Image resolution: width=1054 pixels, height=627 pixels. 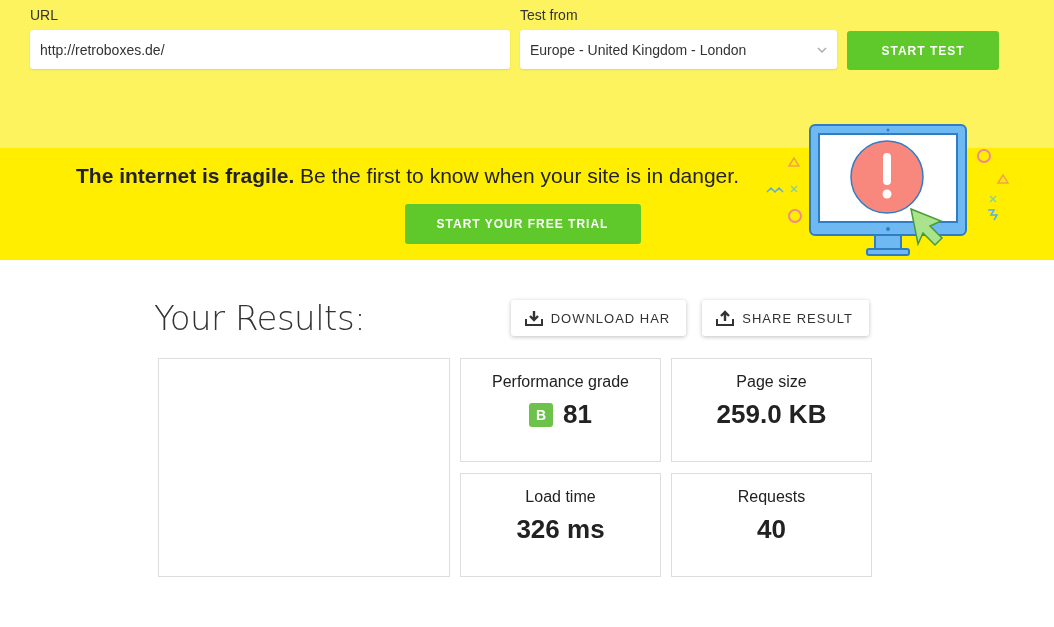 I want to click on share-result-button: SHARE RESULT, so click(x=785, y=318).